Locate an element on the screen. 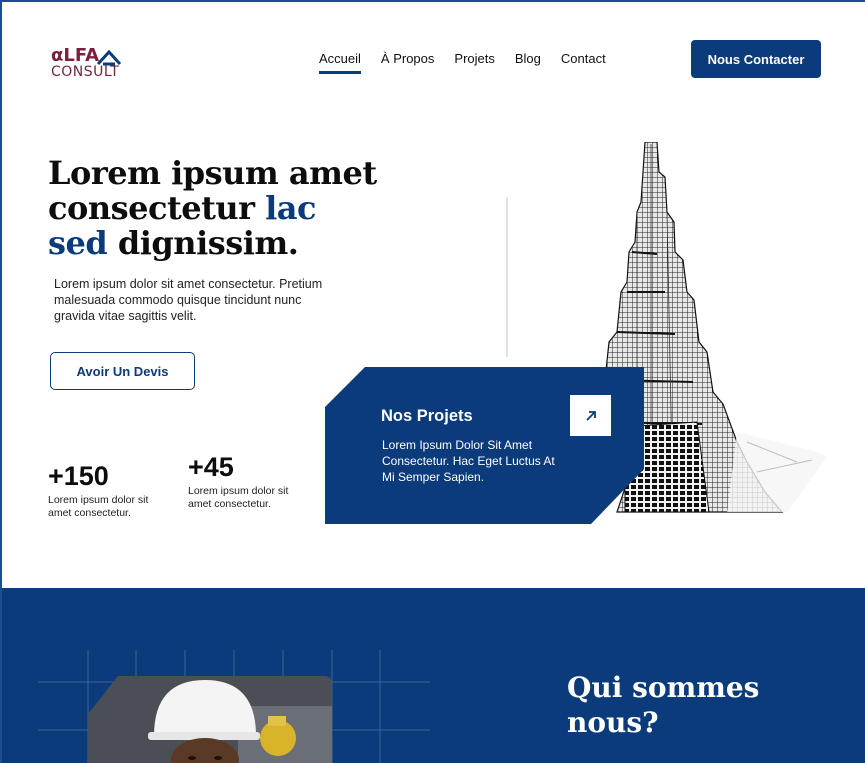 The width and height of the screenshot is (865, 763). stat-value: +150 is located at coordinates (78, 476).